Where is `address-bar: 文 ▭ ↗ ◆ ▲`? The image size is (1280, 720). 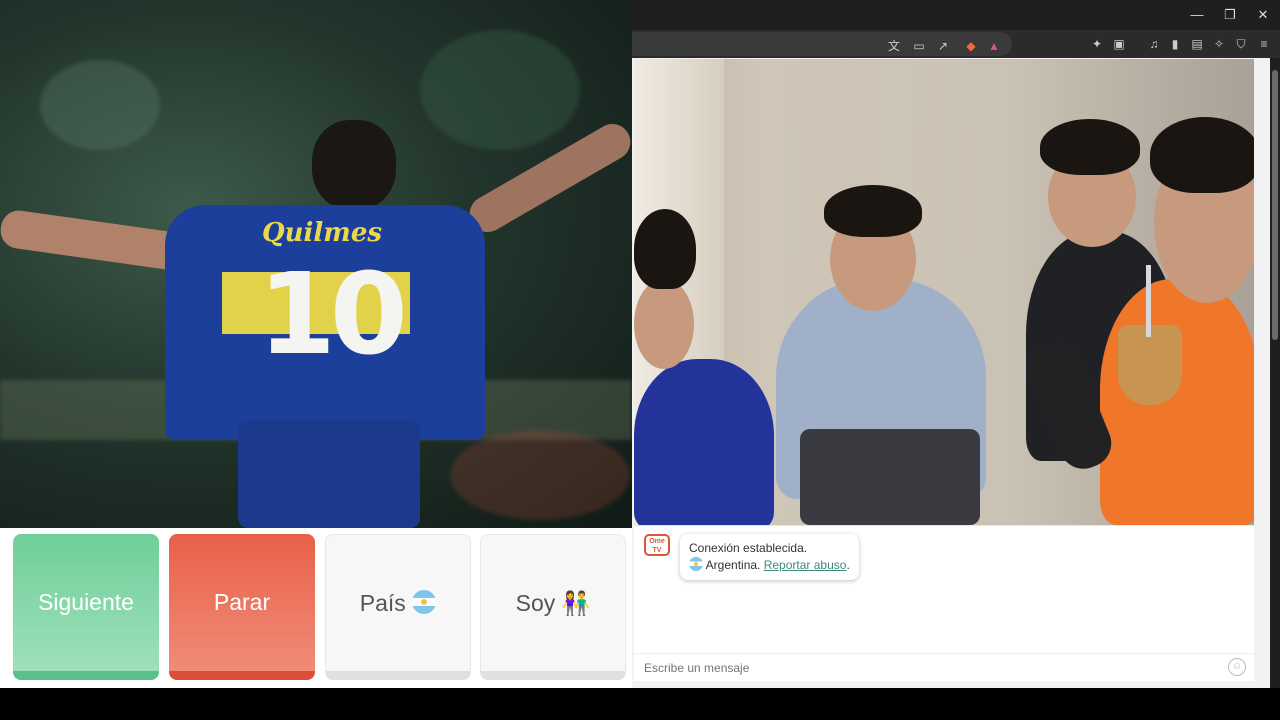 address-bar: 文 ▭ ↗ ◆ ▲ is located at coordinates (822, 44).